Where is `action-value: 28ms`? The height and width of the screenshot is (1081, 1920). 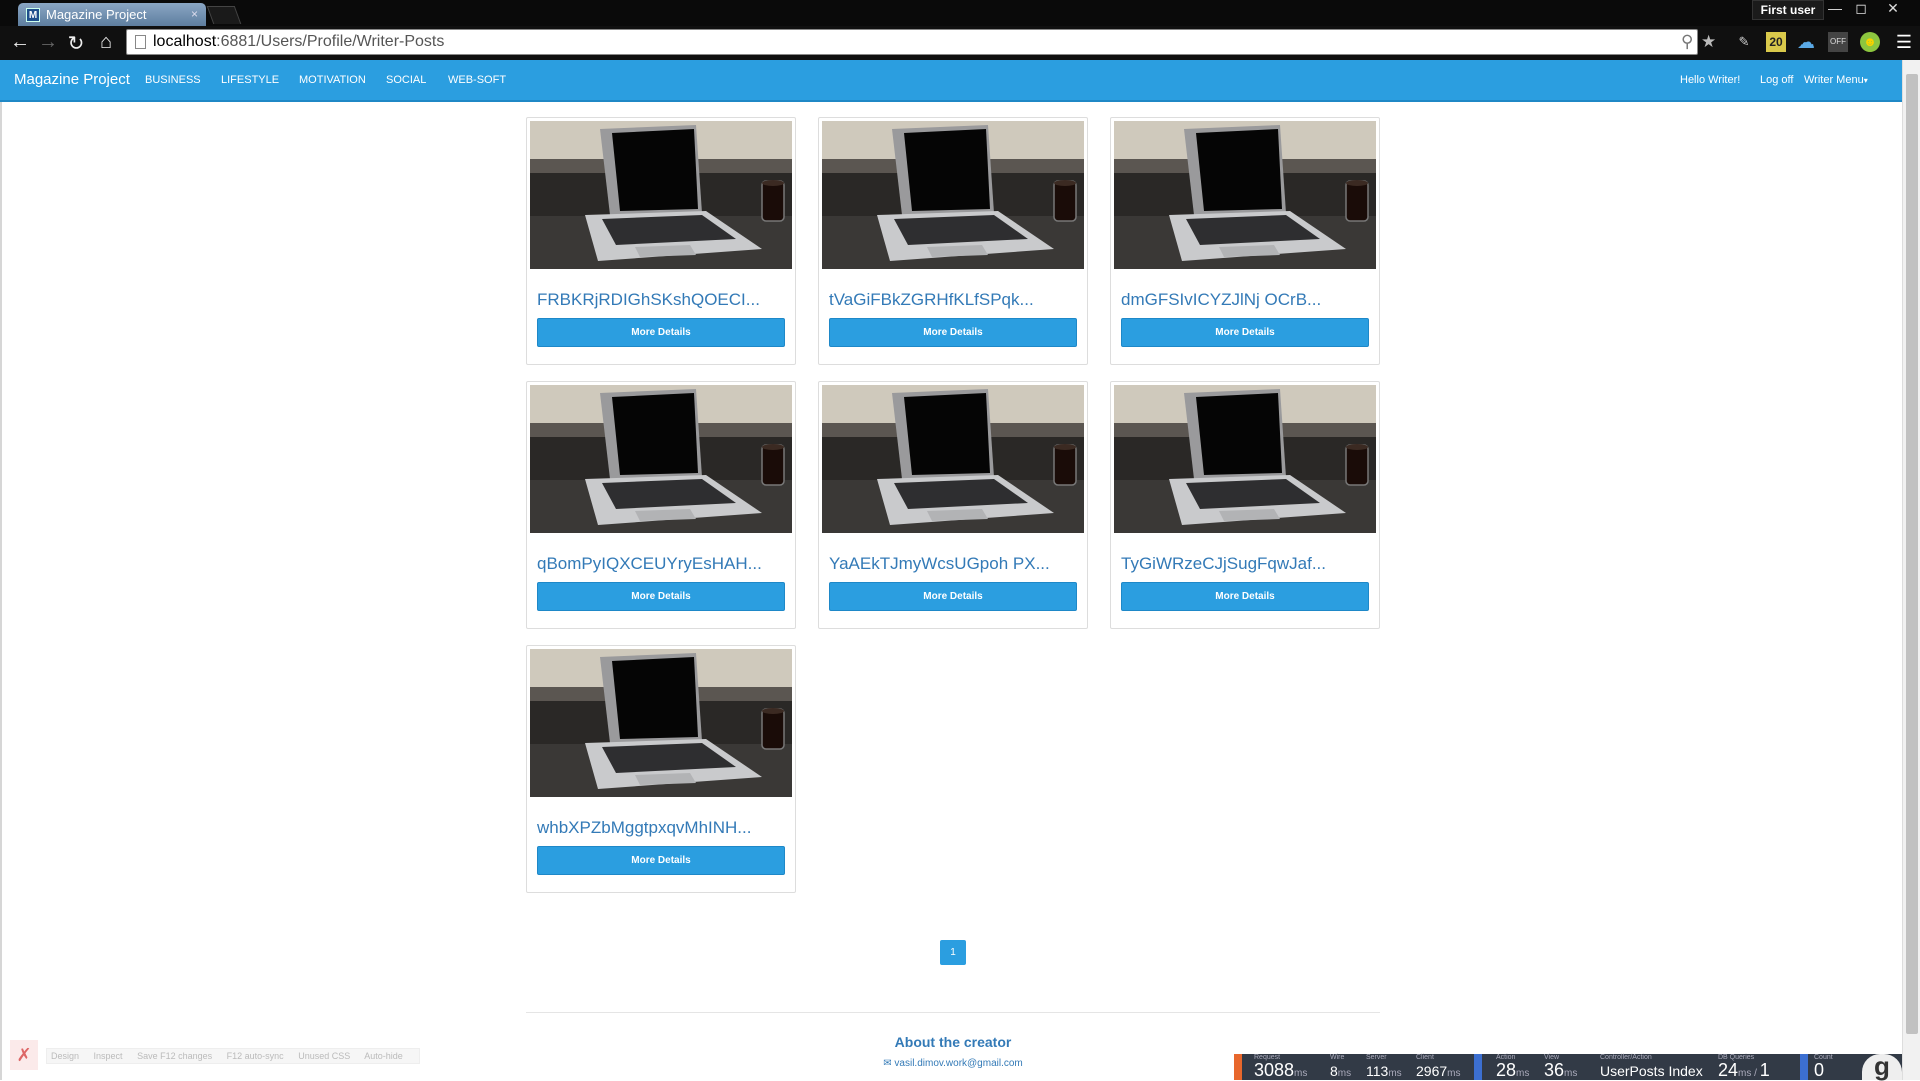 action-value: 28ms is located at coordinates (1512, 1070).